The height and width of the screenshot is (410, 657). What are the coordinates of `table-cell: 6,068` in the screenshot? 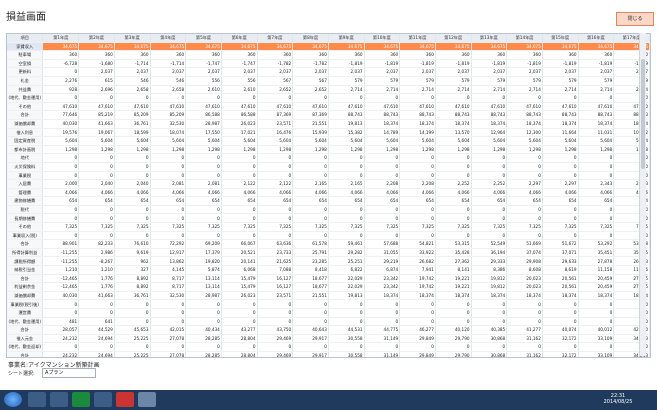 It's located at (239, 270).